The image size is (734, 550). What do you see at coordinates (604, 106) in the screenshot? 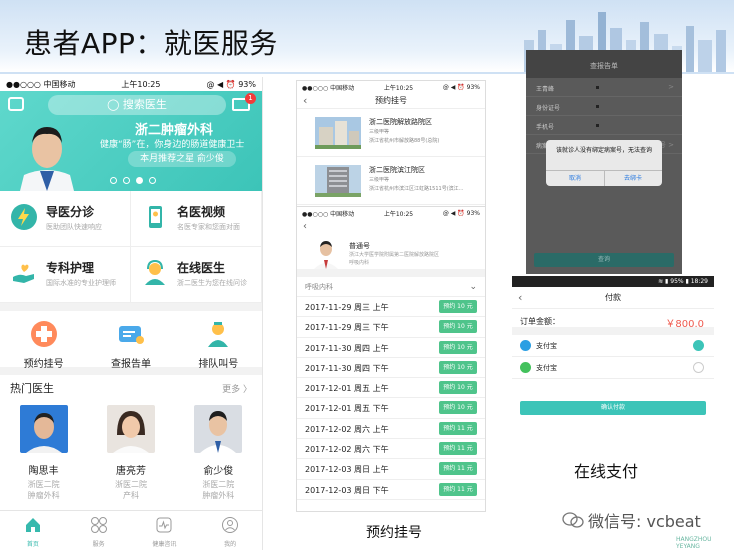
I see `report-field: 身份证号` at bounding box center [604, 106].